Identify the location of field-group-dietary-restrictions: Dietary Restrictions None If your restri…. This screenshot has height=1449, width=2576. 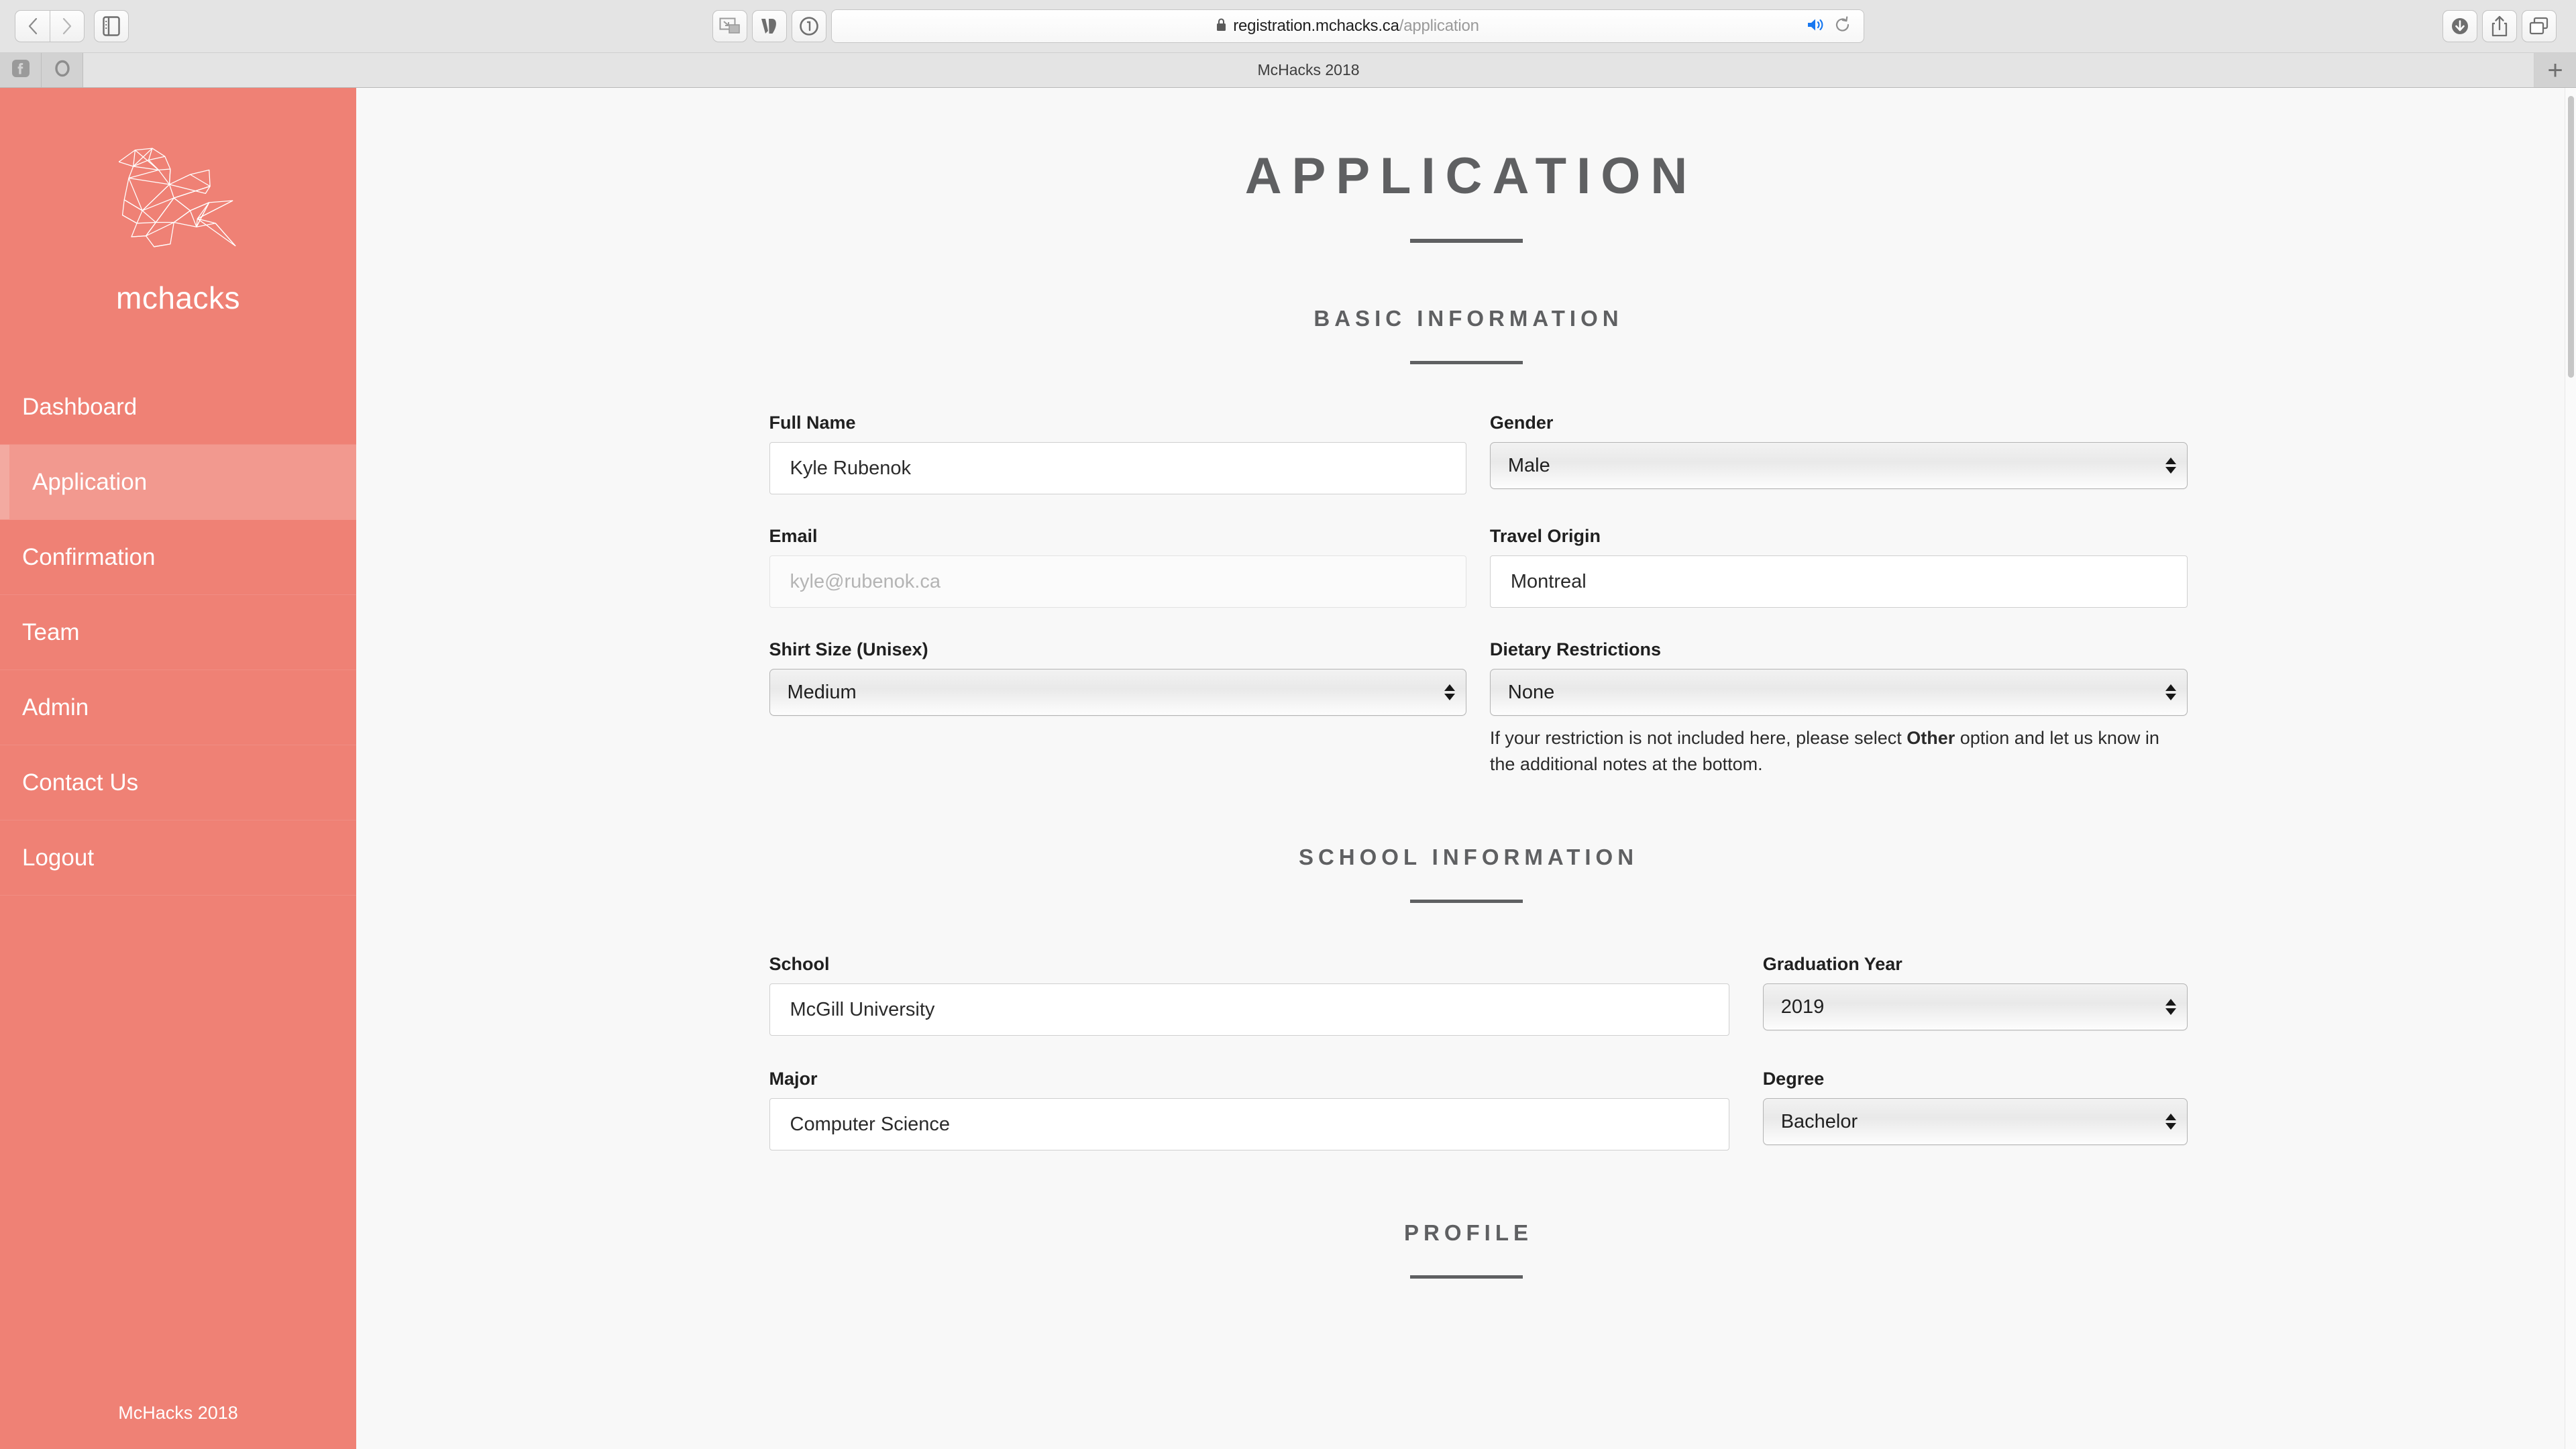
(1838, 708).